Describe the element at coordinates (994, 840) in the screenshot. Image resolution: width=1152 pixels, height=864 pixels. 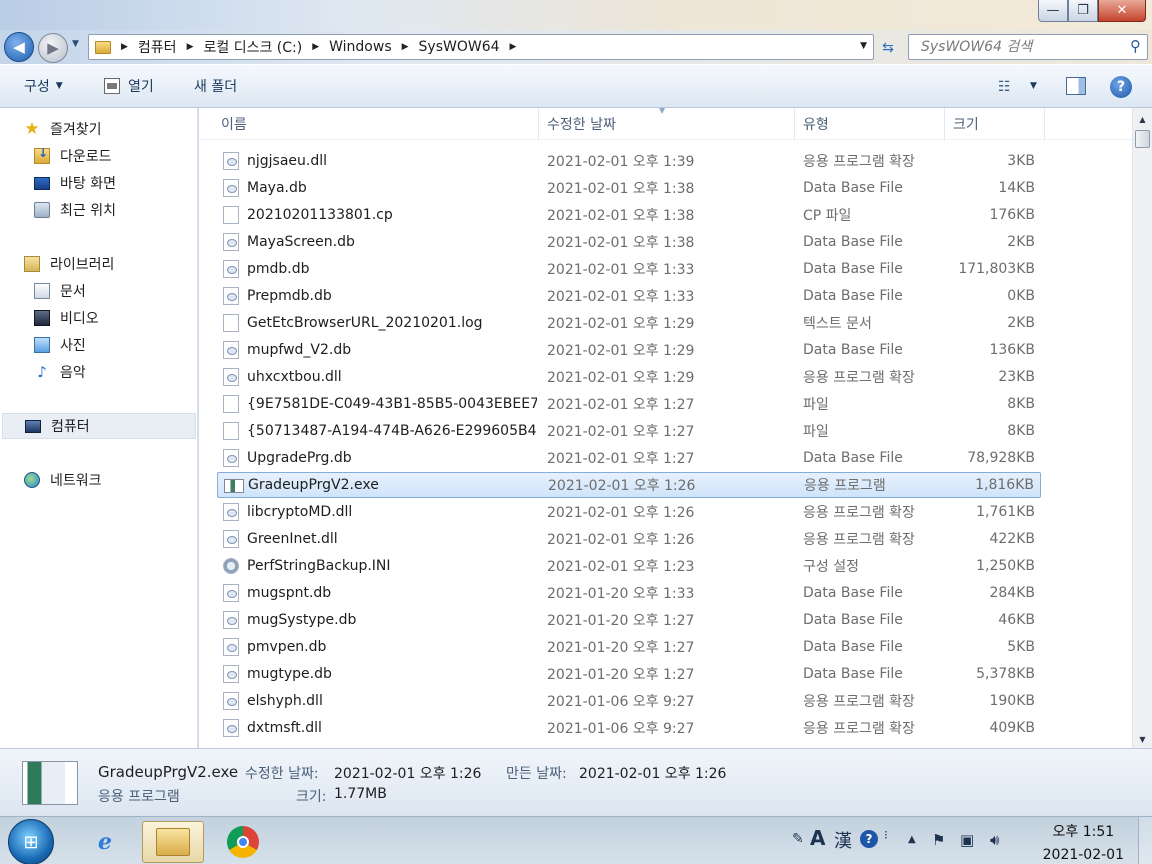
I see `volume-icon: 🔊︎` at that location.